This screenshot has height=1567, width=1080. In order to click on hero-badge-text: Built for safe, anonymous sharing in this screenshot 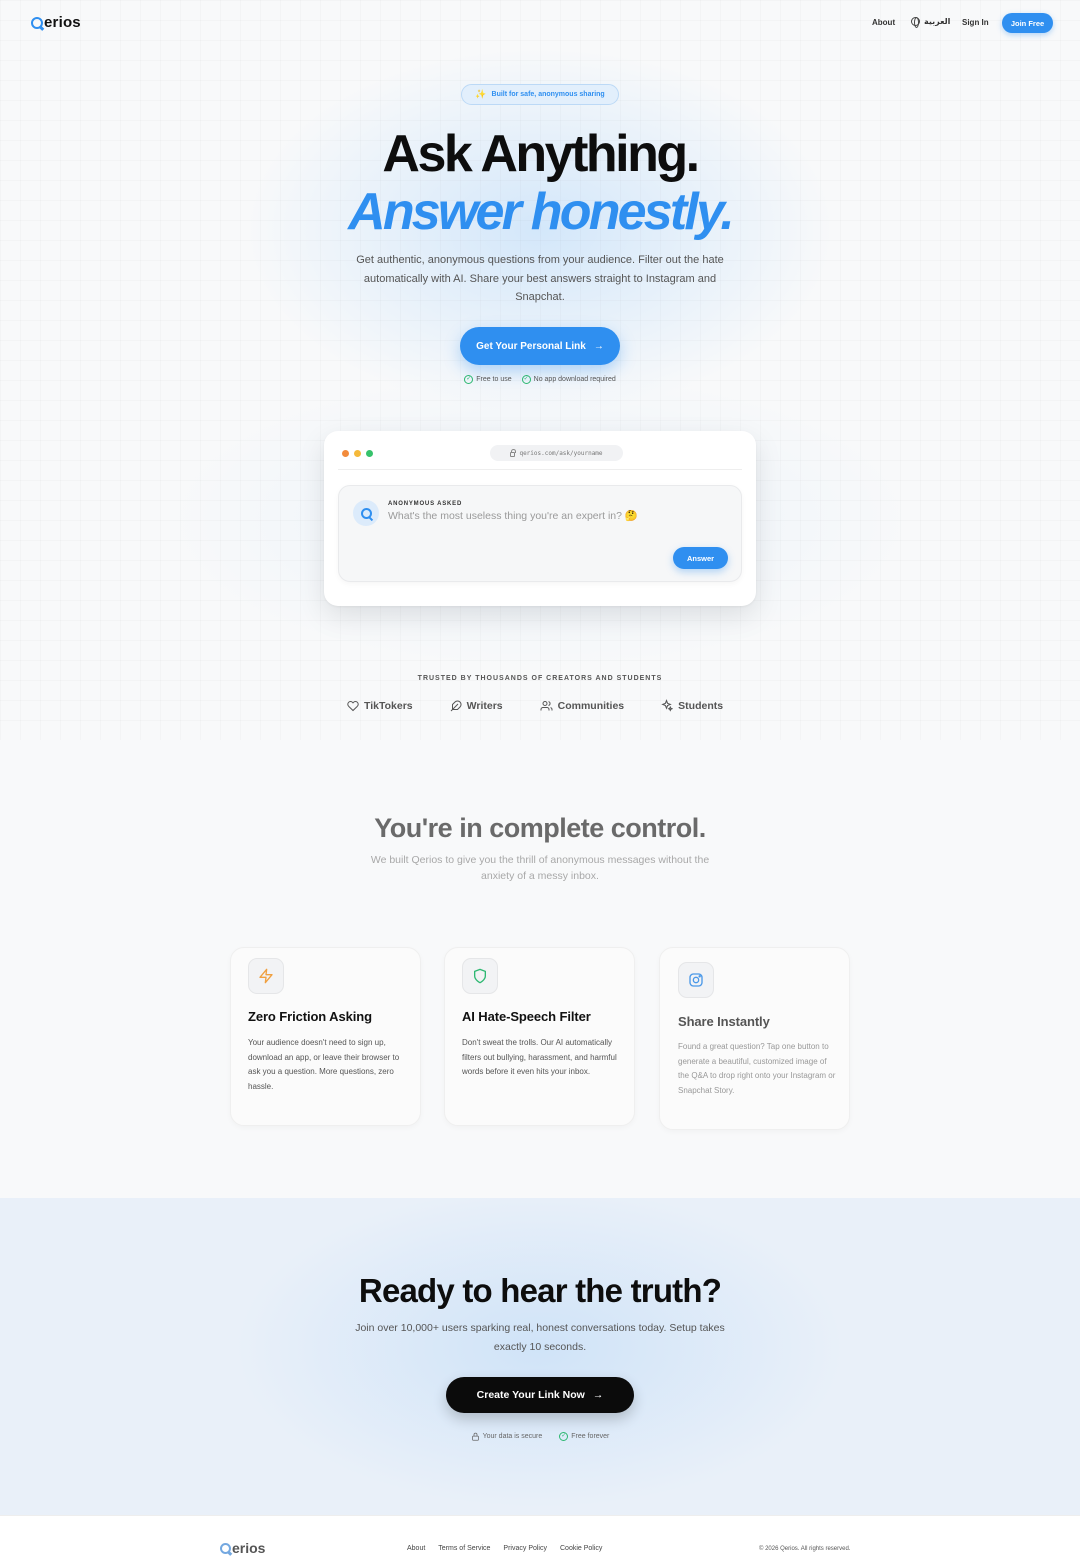, I will do `click(548, 94)`.